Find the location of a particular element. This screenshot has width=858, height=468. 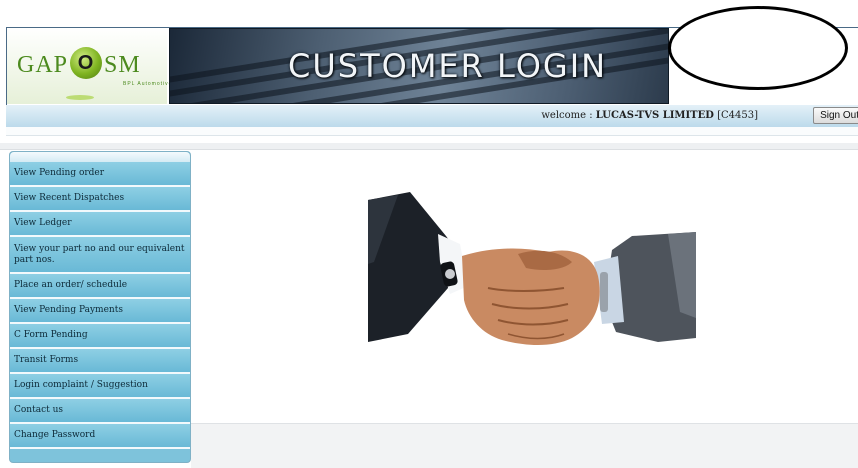

handshake-image is located at coordinates (532, 268).